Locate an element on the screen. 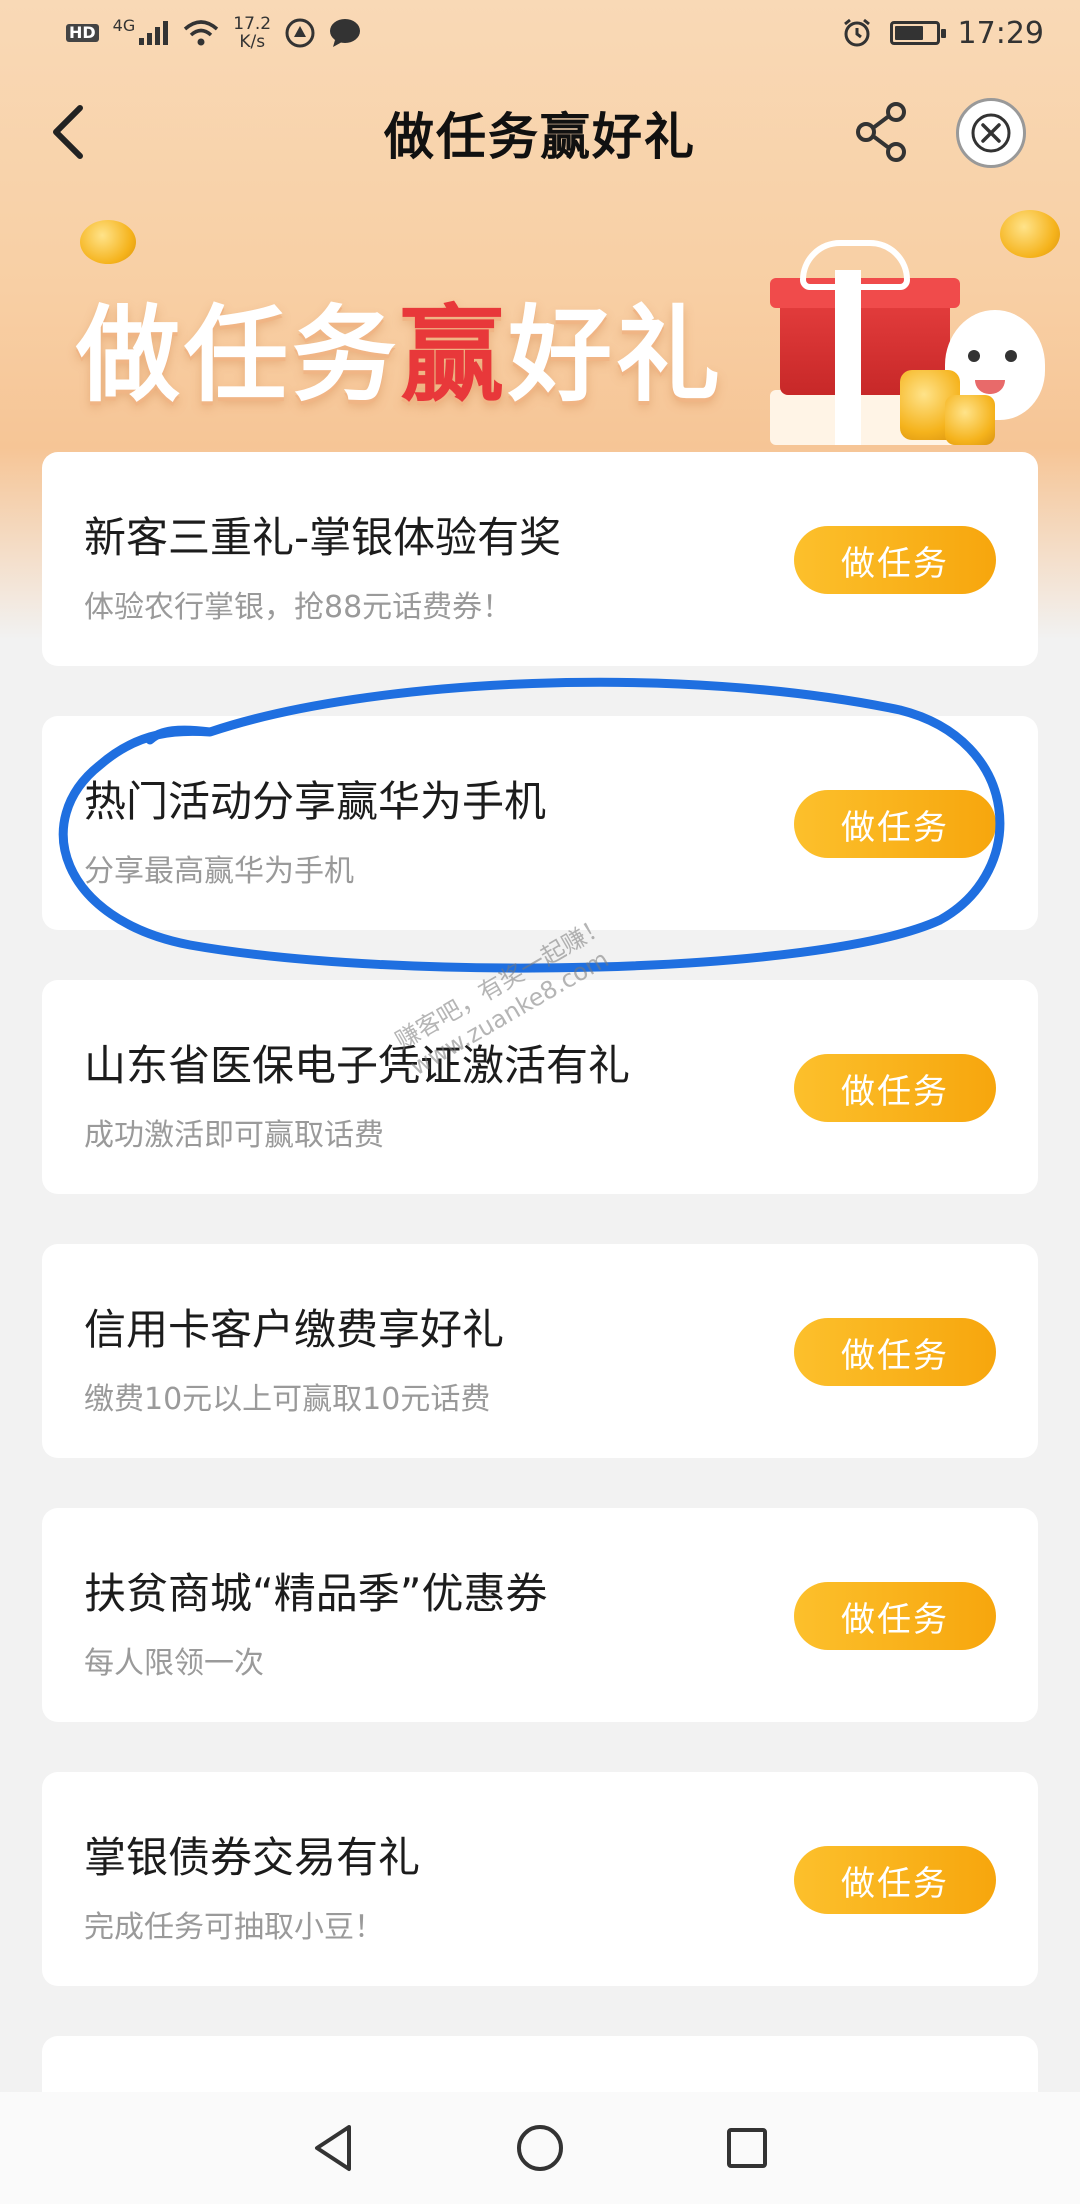 This screenshot has height=2204, width=1080. task-subtitle: 完成任务可抽取小豆！ is located at coordinates (234, 1927).